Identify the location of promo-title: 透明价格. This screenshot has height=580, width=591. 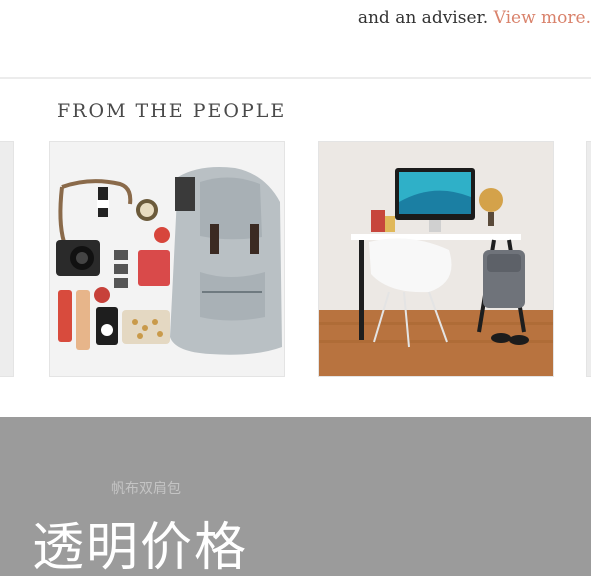
(140, 548).